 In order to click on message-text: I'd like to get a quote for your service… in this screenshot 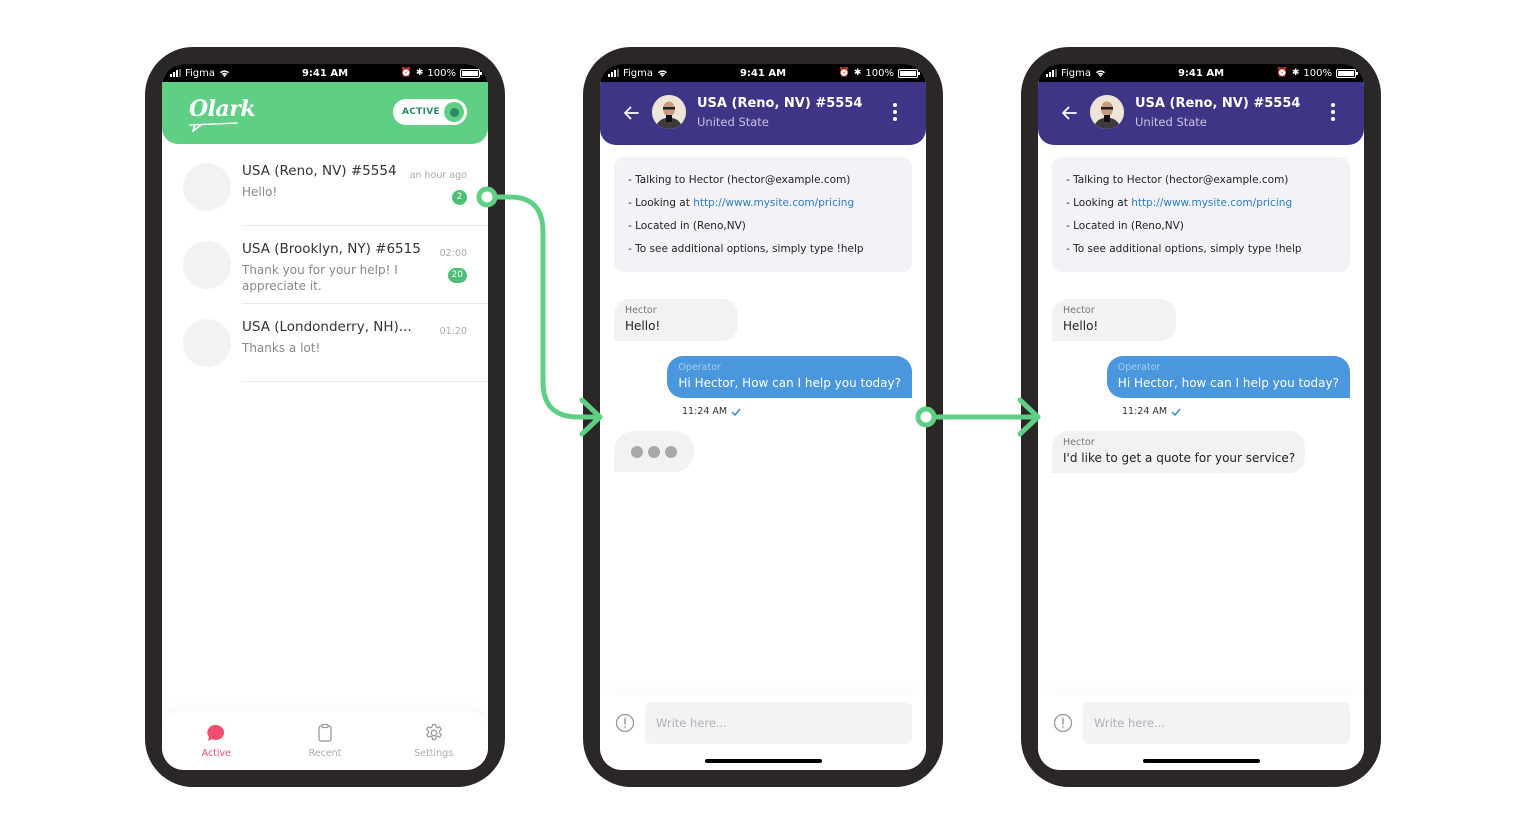, I will do `click(1179, 458)`.